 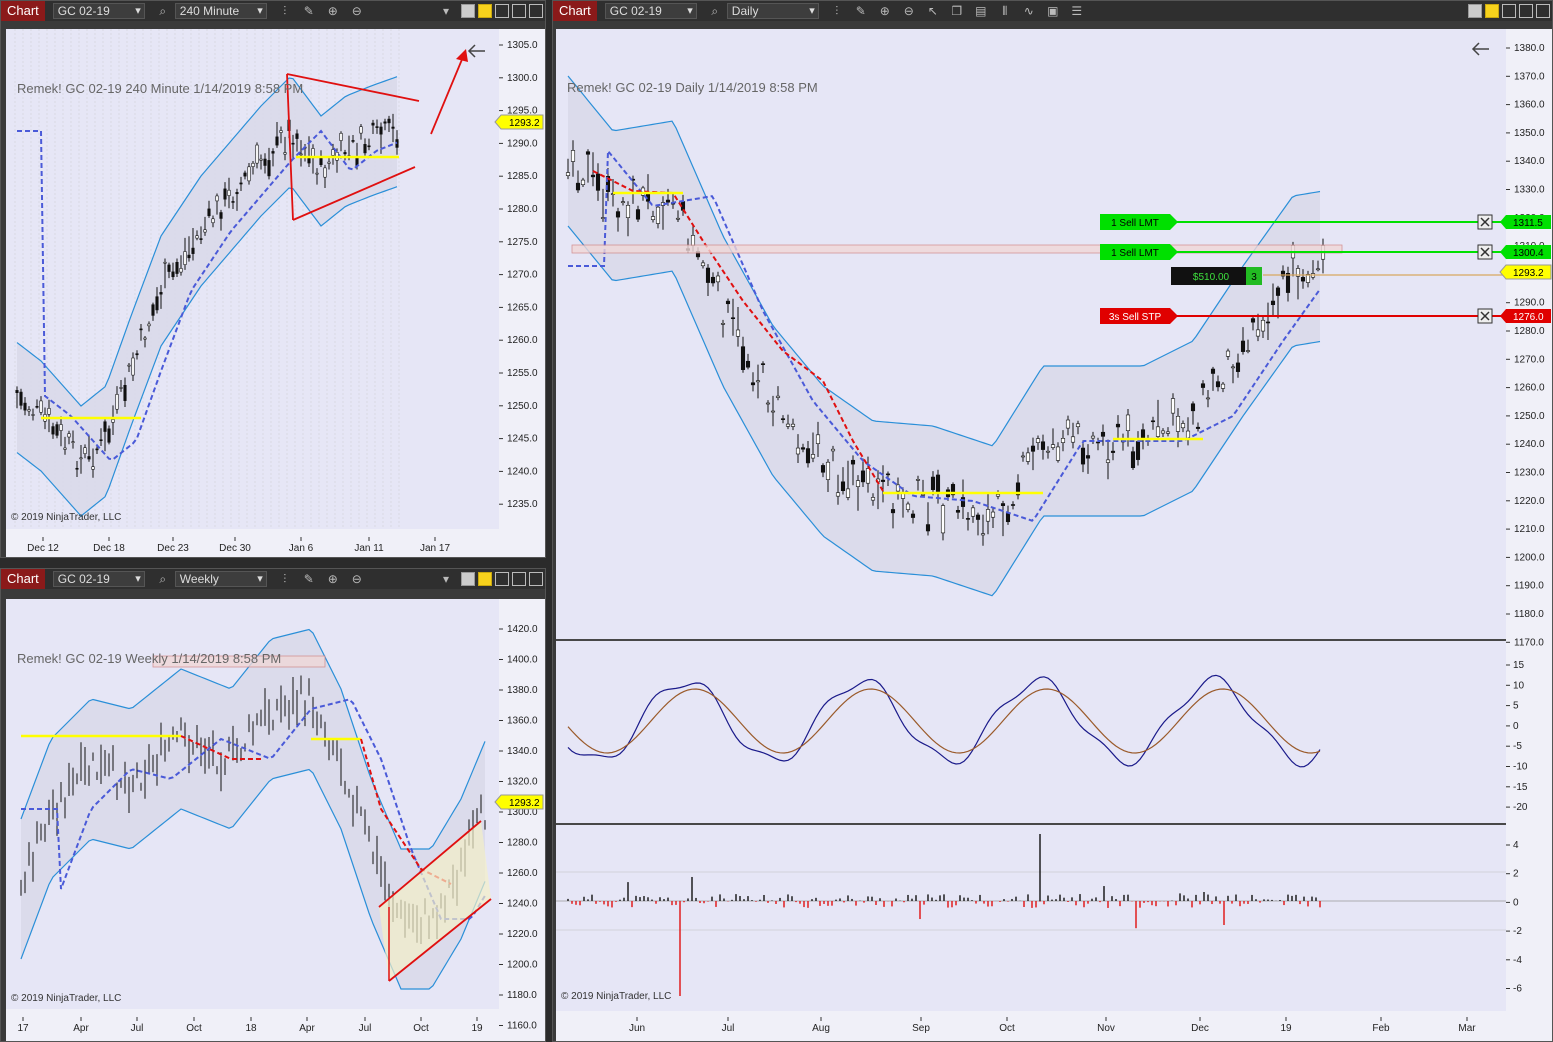 What do you see at coordinates (772, 11) in the screenshot?
I see `interval-select: Daily` at bounding box center [772, 11].